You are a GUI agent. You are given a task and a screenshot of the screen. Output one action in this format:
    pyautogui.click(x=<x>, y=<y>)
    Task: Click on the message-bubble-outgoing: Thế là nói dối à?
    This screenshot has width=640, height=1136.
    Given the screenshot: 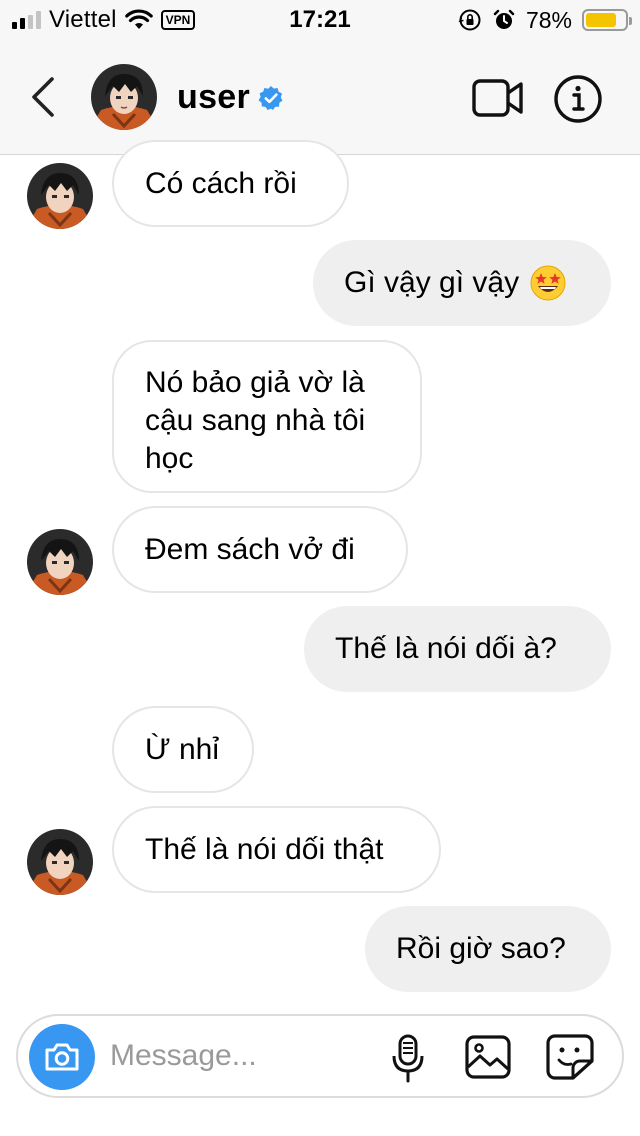 What is the action you would take?
    pyautogui.click(x=457, y=649)
    